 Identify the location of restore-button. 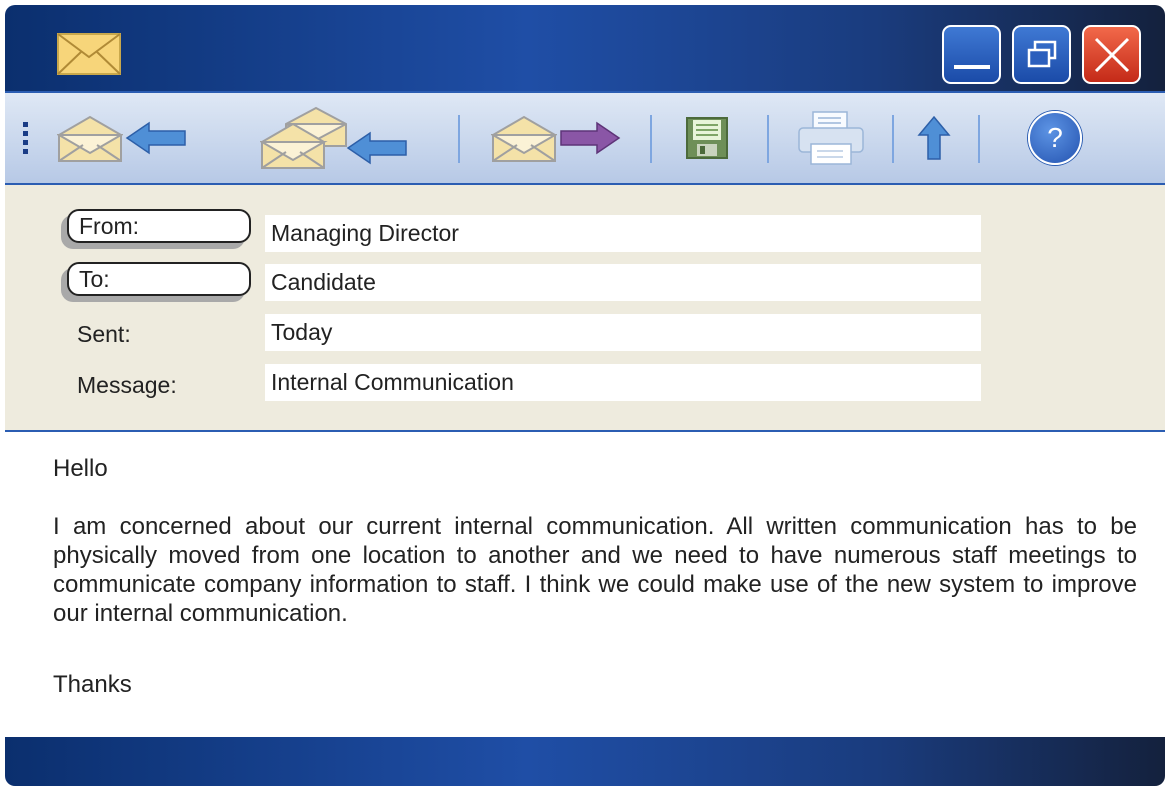
(1041, 54).